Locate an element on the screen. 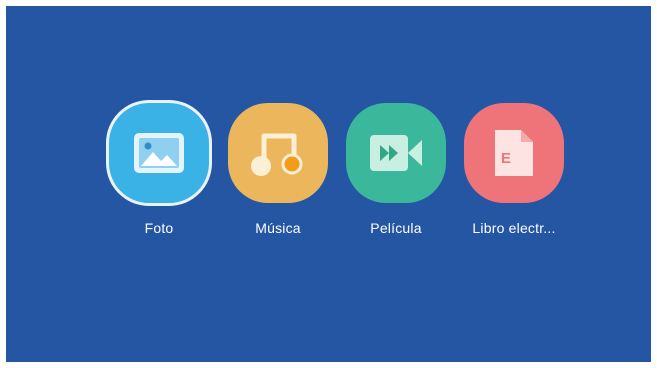  app-music: Música is located at coordinates (278, 173).